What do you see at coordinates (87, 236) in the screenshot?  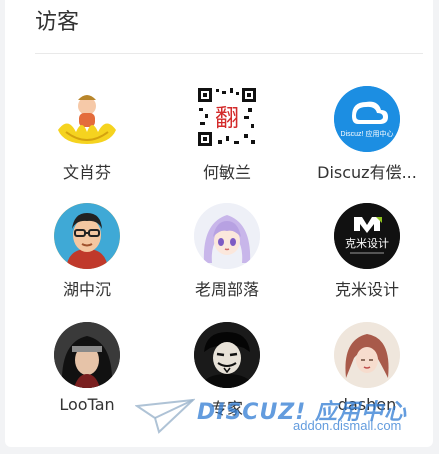 I see `cartoon-man-glasses-icon` at bounding box center [87, 236].